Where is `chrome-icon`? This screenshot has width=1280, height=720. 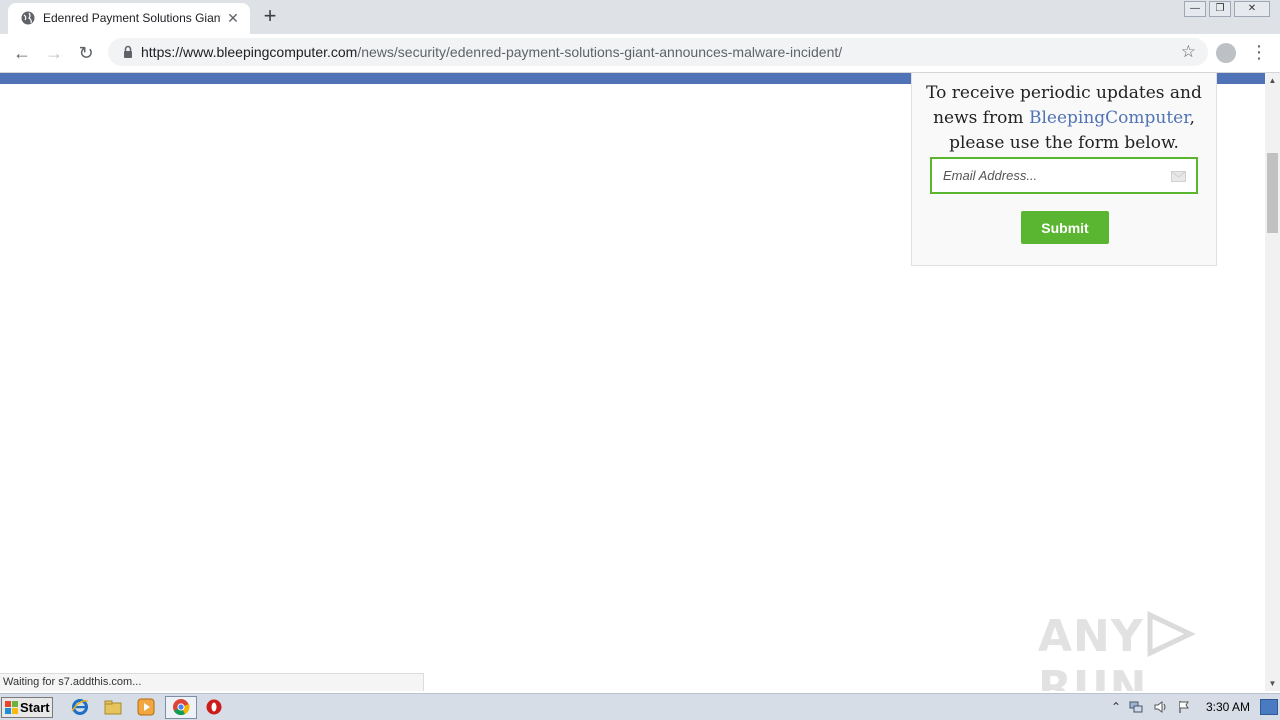
chrome-icon is located at coordinates (181, 707).